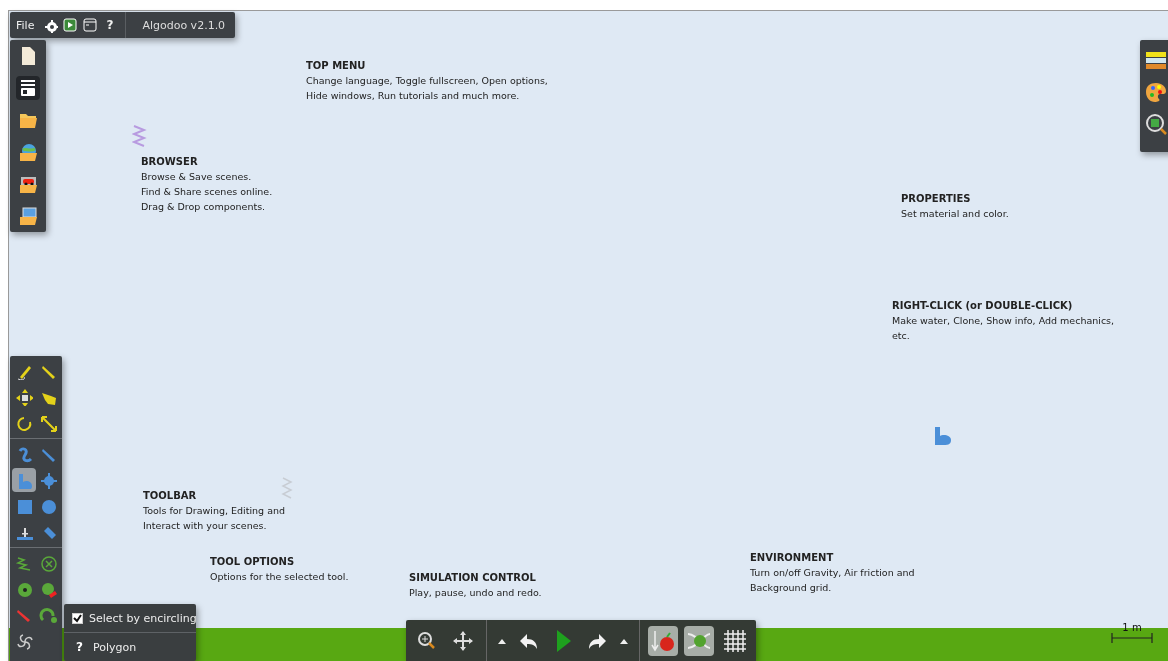 The height and width of the screenshot is (661, 1168). What do you see at coordinates (114, 647) in the screenshot?
I see `tool-name: Polygon` at bounding box center [114, 647].